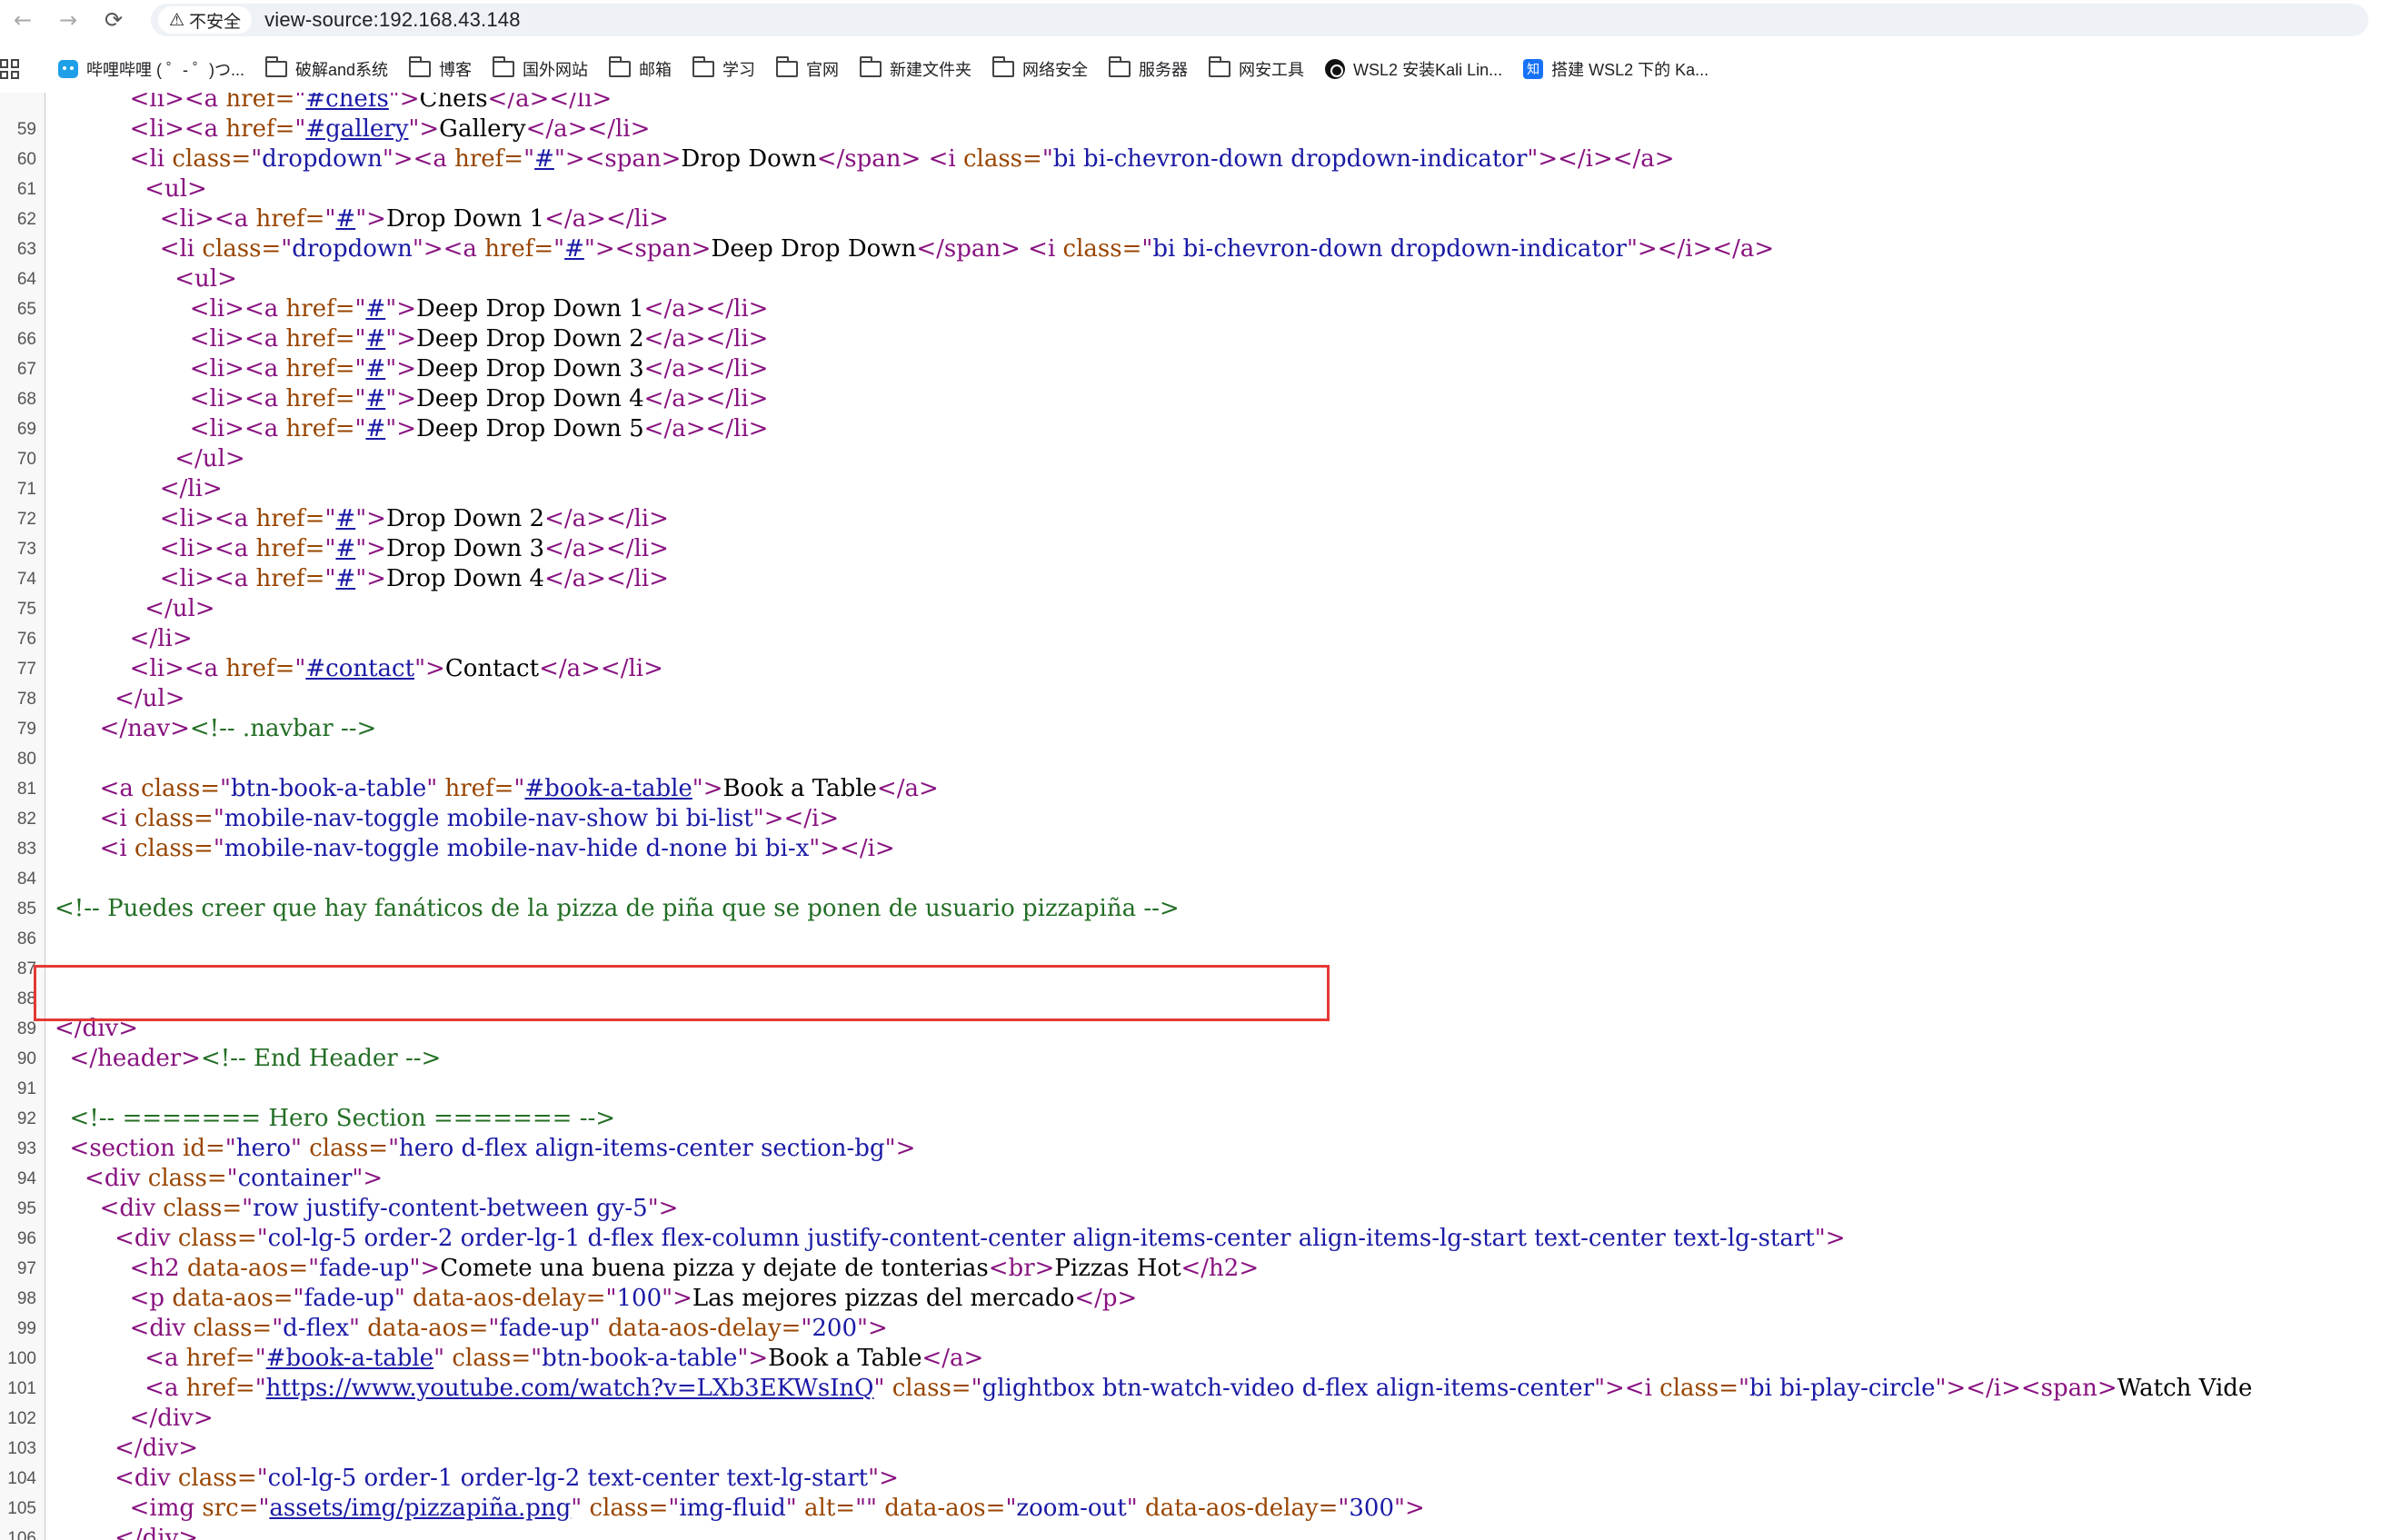 Image resolution: width=2381 pixels, height=1540 pixels. What do you see at coordinates (21, 1418) in the screenshot?
I see `line-number: 102` at bounding box center [21, 1418].